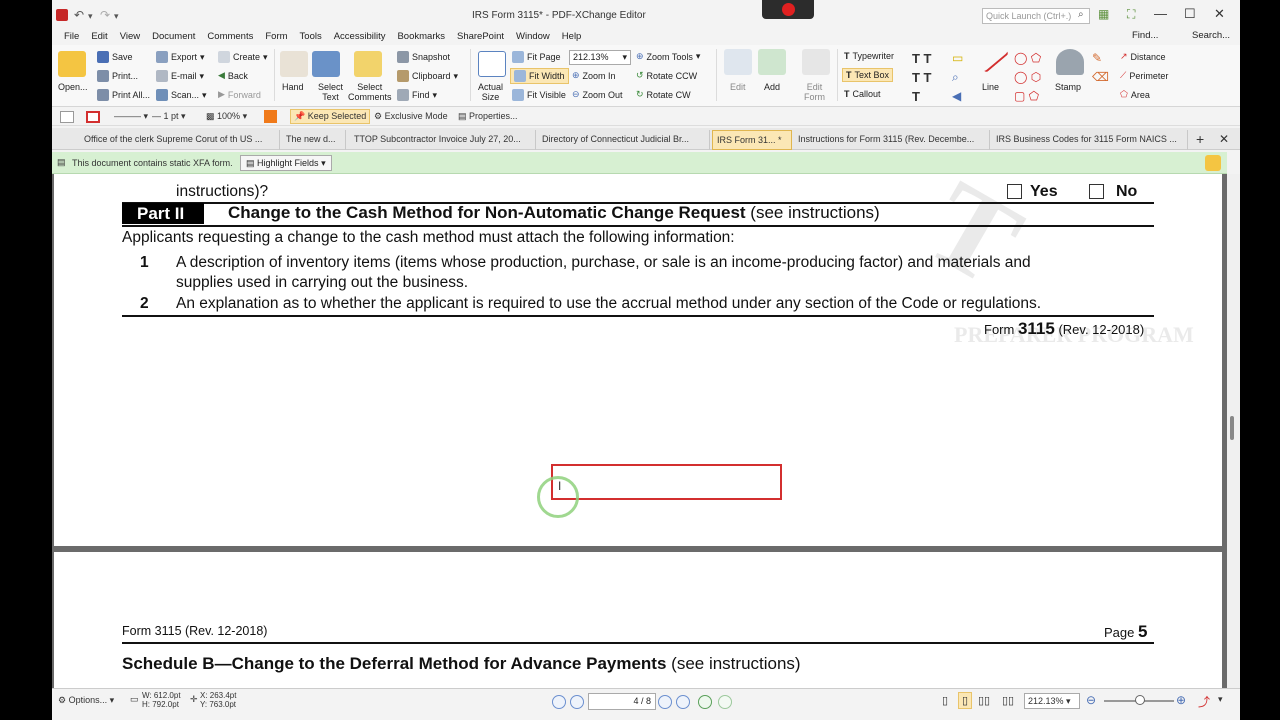 This screenshot has height=720, width=1280. I want to click on keep-selected-button: 📌 Keep Selected, so click(330, 116).